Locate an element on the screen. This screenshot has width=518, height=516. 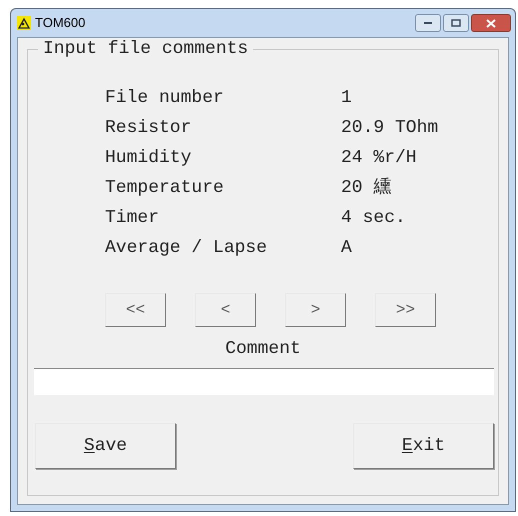
maximize-icon is located at coordinates (456, 23).